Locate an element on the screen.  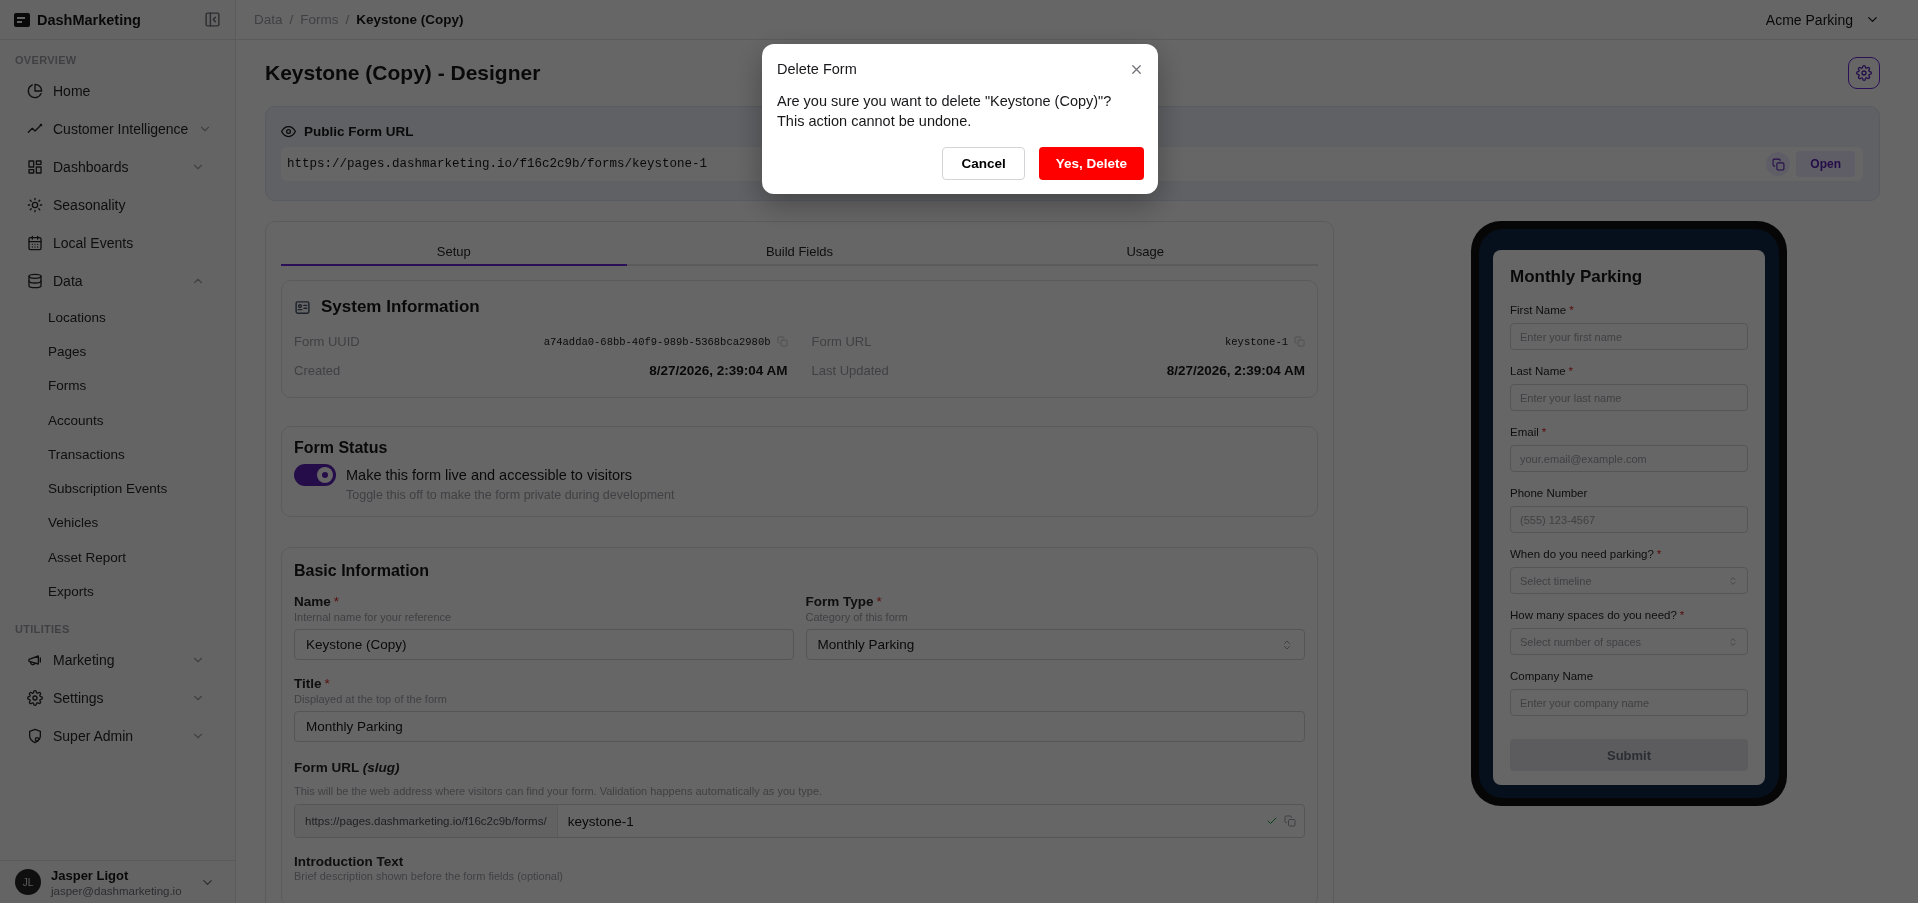
cancel-button: Cancel is located at coordinates (983, 163).